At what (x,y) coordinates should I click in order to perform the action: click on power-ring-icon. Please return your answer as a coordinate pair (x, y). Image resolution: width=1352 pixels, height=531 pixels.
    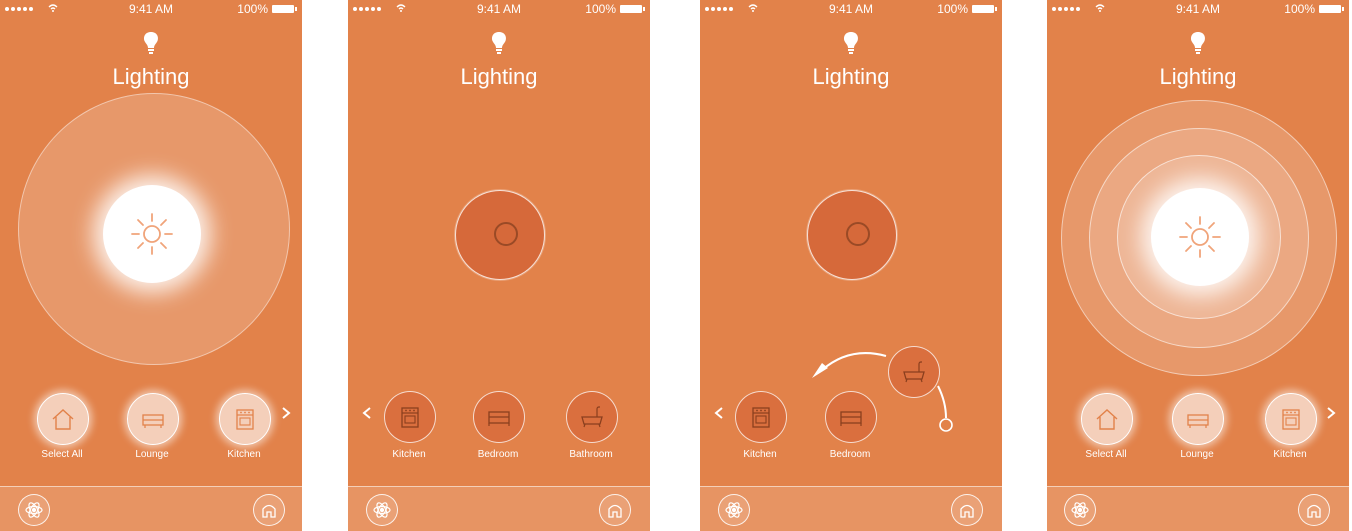
    Looking at the image, I should click on (506, 234).